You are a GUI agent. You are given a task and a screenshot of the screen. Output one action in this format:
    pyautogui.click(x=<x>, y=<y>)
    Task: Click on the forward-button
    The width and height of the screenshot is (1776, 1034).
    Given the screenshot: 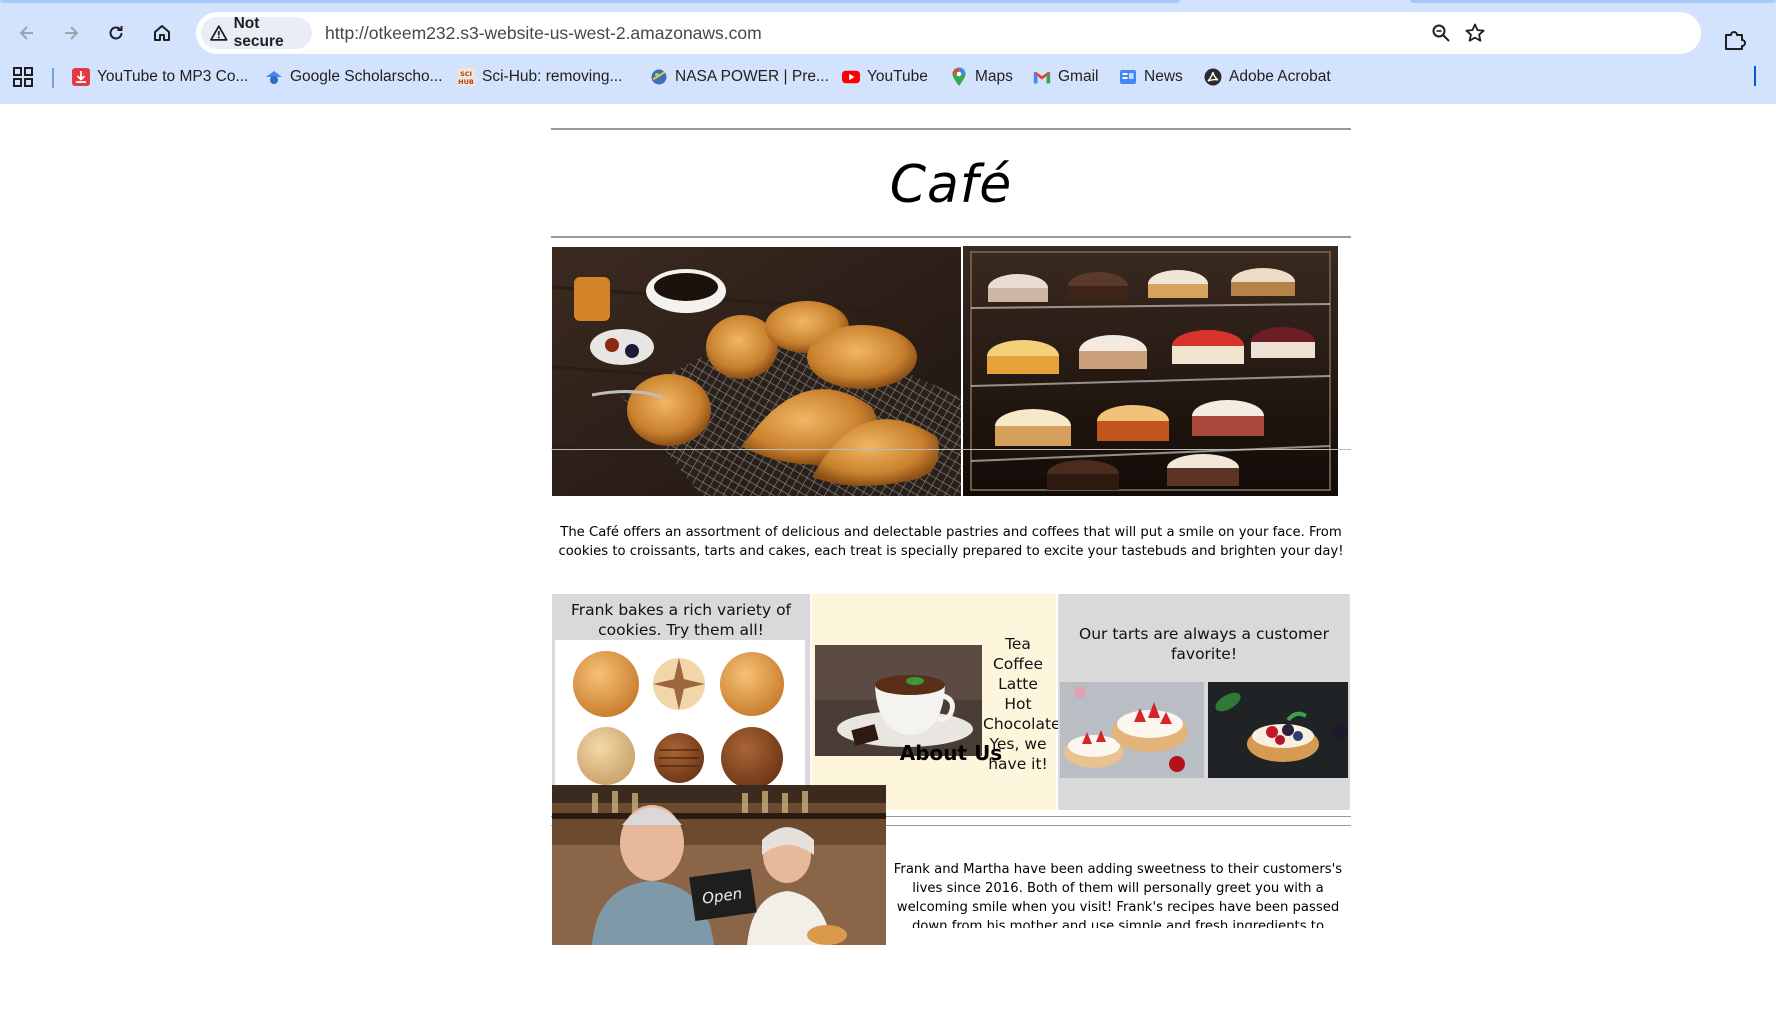 What is the action you would take?
    pyautogui.click(x=71, y=33)
    